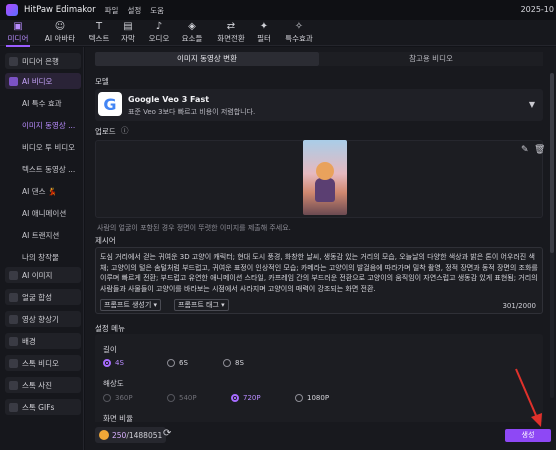 The image size is (556, 450). What do you see at coordinates (207, 59) in the screenshot?
I see `tab-image-to-video: 이미지 동영상 변환` at bounding box center [207, 59].